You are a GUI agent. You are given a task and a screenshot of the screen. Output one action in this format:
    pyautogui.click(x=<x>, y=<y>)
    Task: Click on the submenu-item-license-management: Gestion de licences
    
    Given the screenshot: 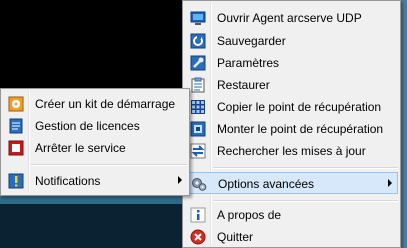 What is the action you would take?
    pyautogui.click(x=95, y=126)
    